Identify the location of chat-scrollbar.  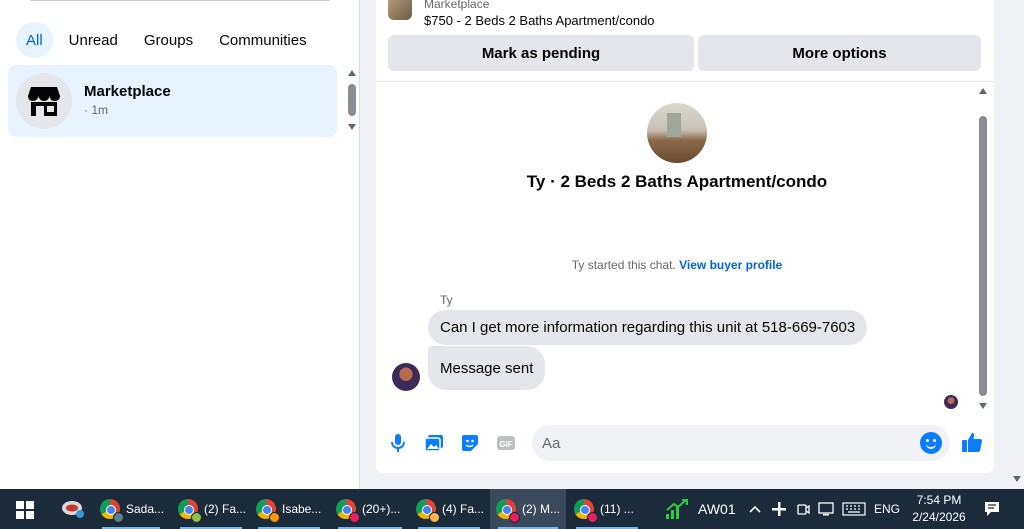
(983, 248).